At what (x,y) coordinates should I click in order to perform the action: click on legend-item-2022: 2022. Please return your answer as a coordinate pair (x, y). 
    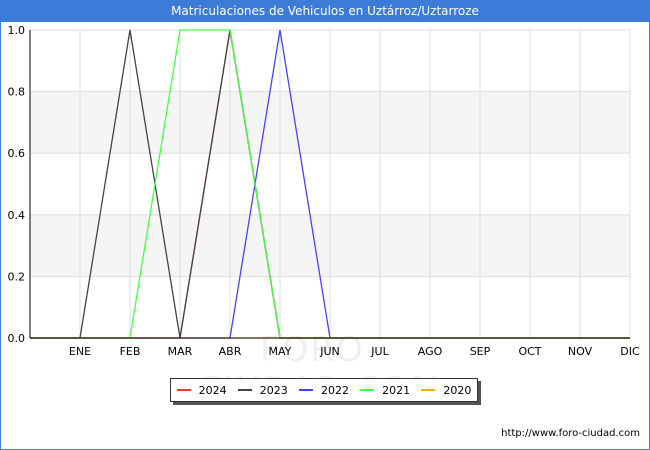
    Looking at the image, I should click on (323, 390).